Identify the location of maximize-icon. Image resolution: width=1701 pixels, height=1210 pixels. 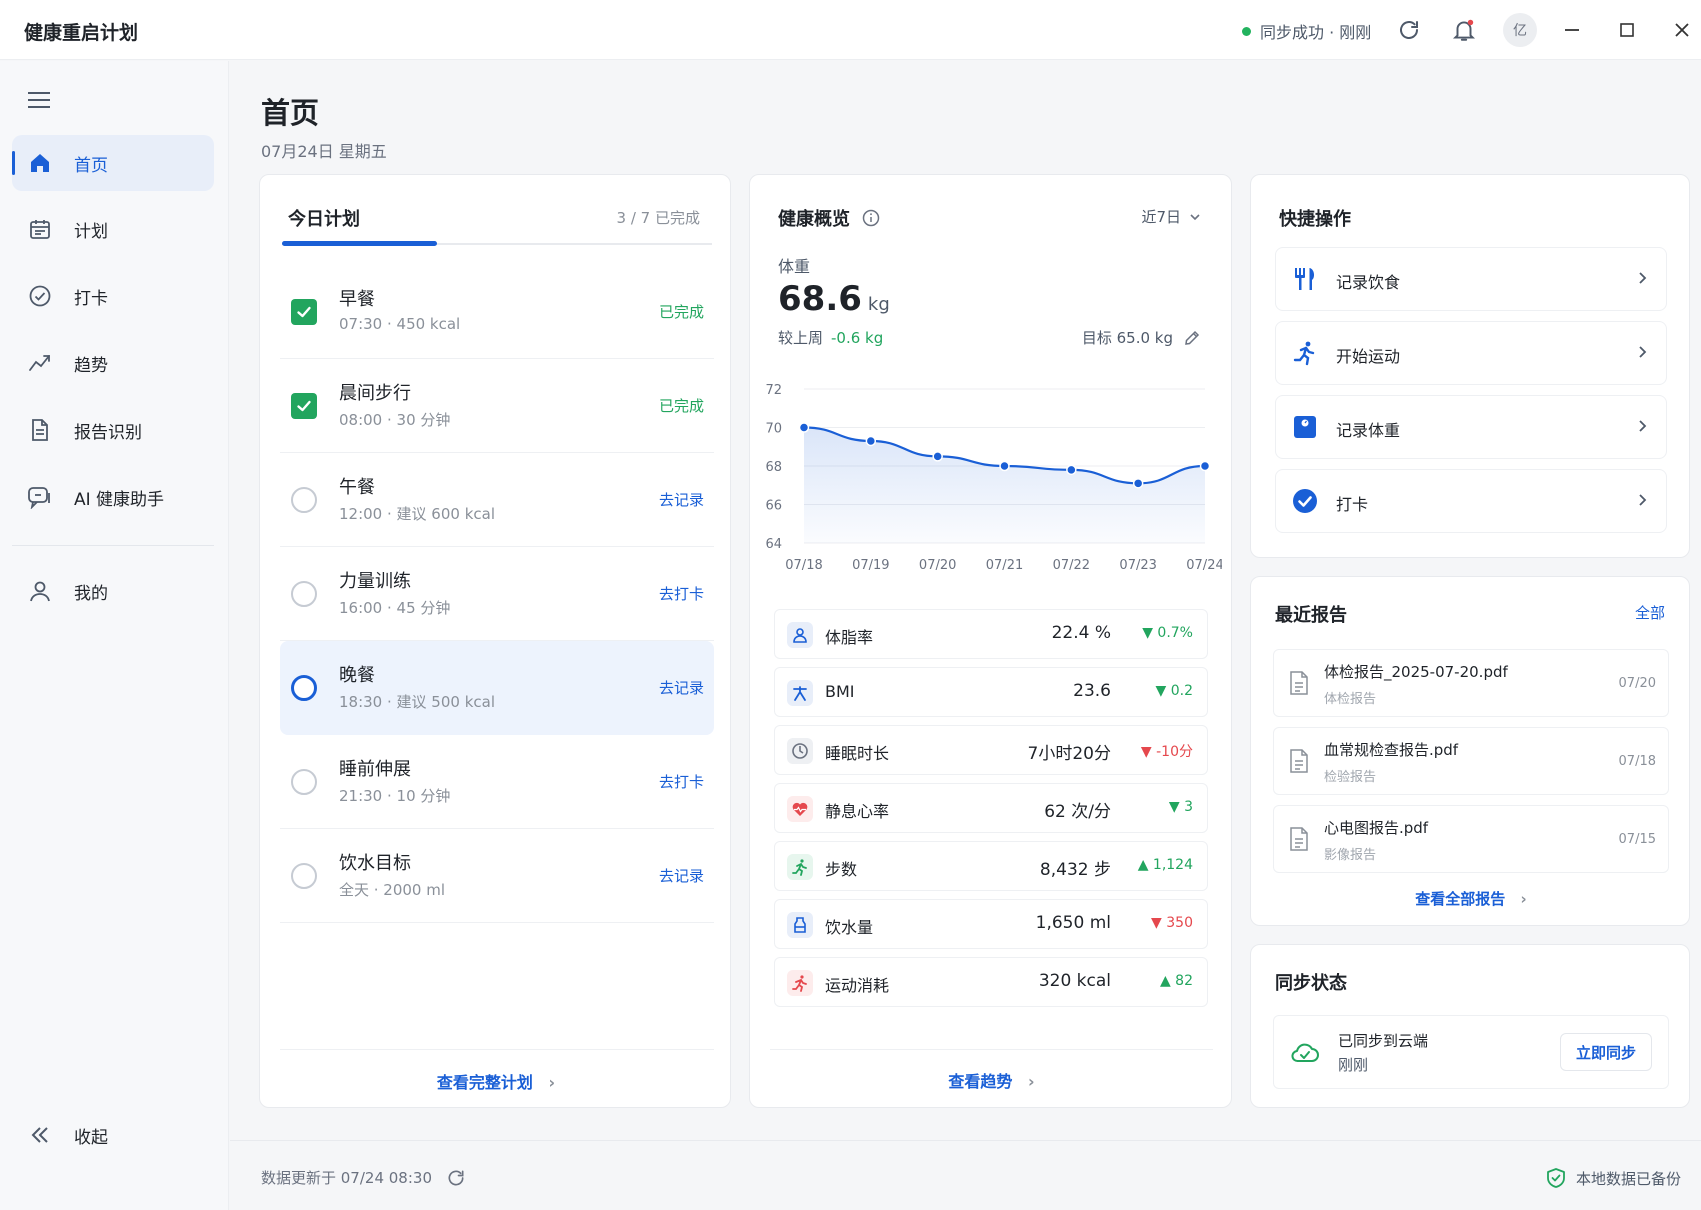
(1627, 30).